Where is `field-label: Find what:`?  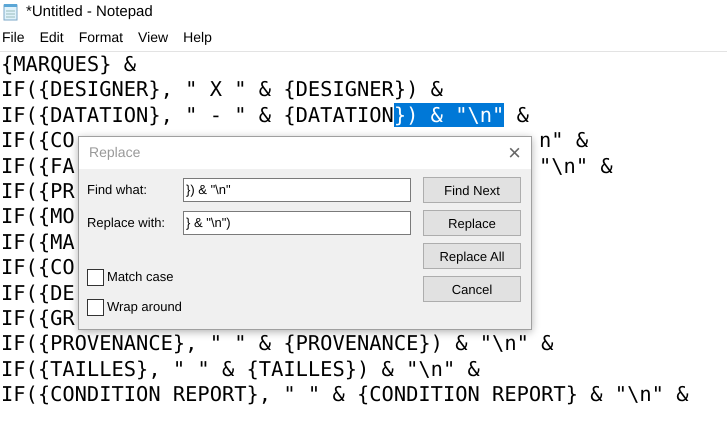
field-label: Find what: is located at coordinates (117, 190).